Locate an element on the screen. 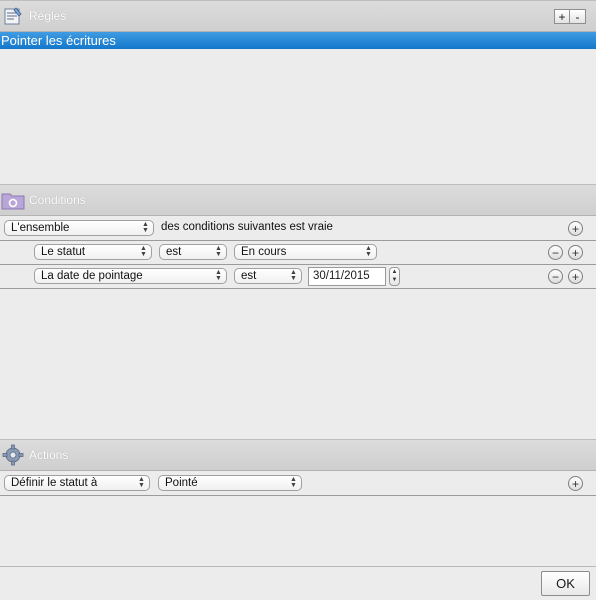  rules-title: Règles is located at coordinates (48, 16).